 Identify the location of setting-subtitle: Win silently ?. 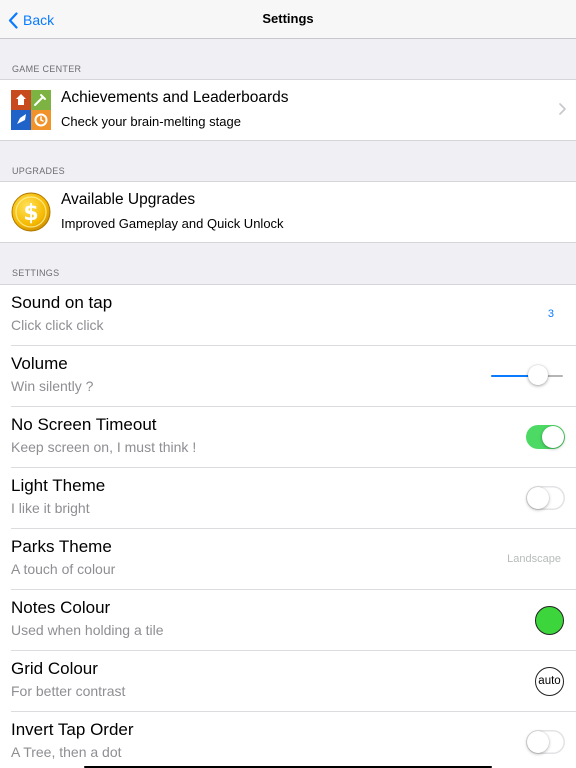
(52, 386).